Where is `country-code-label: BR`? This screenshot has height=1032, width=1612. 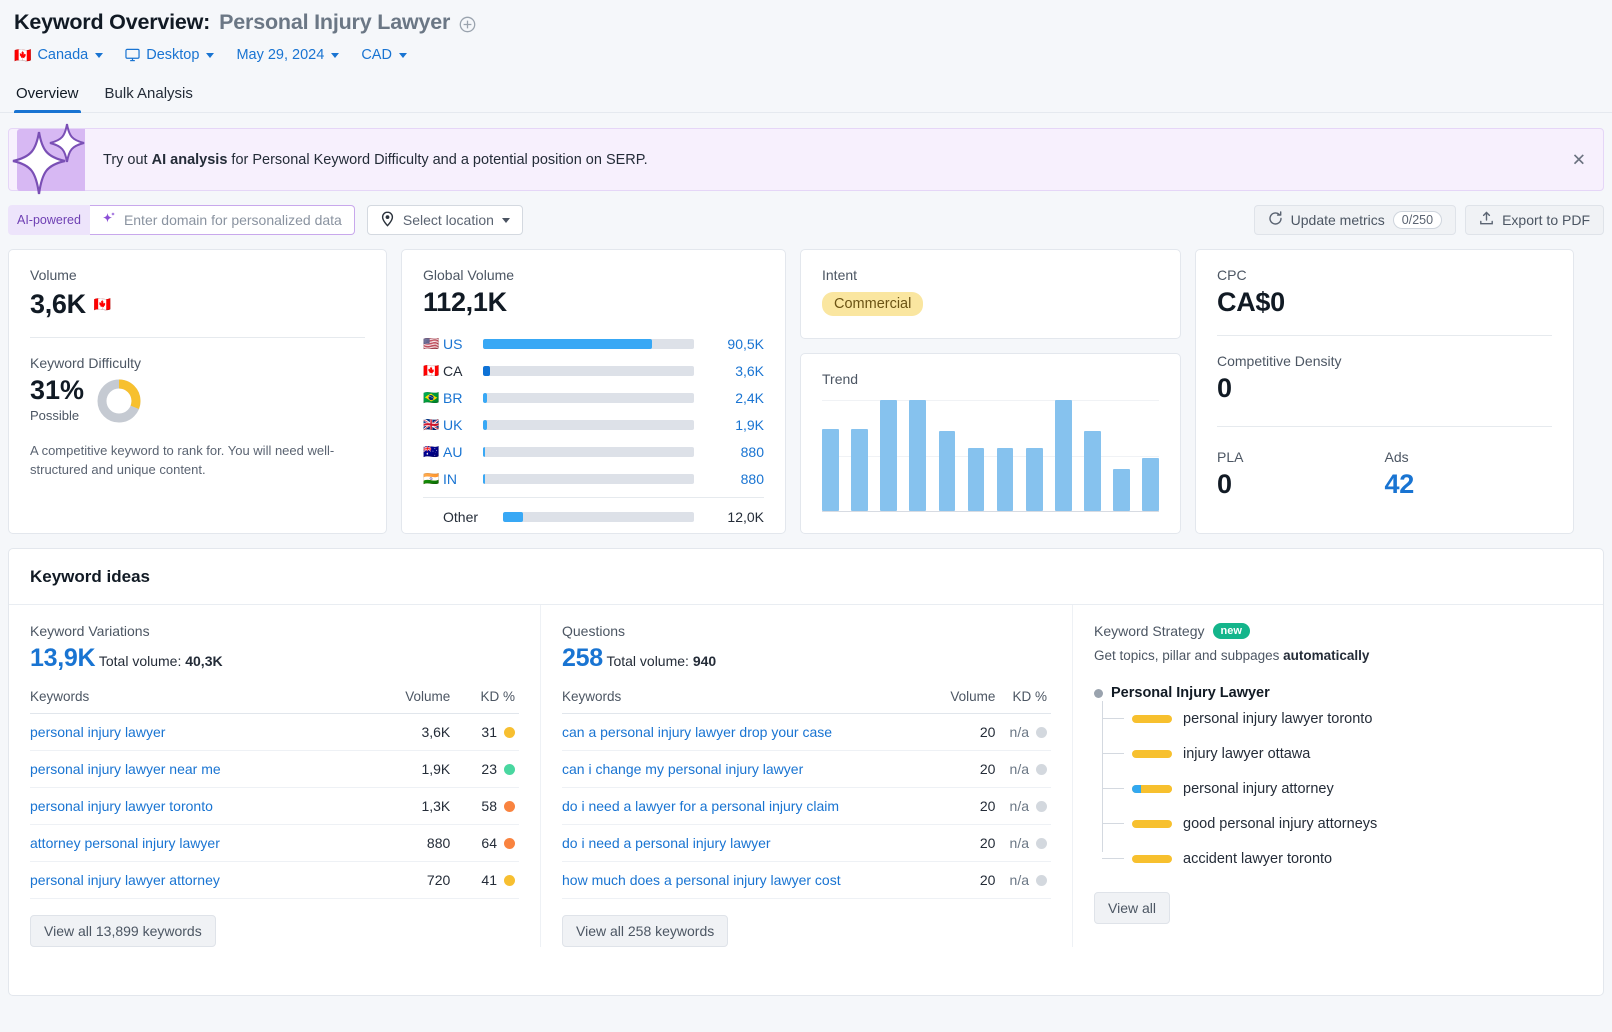
country-code-label: BR is located at coordinates (463, 398).